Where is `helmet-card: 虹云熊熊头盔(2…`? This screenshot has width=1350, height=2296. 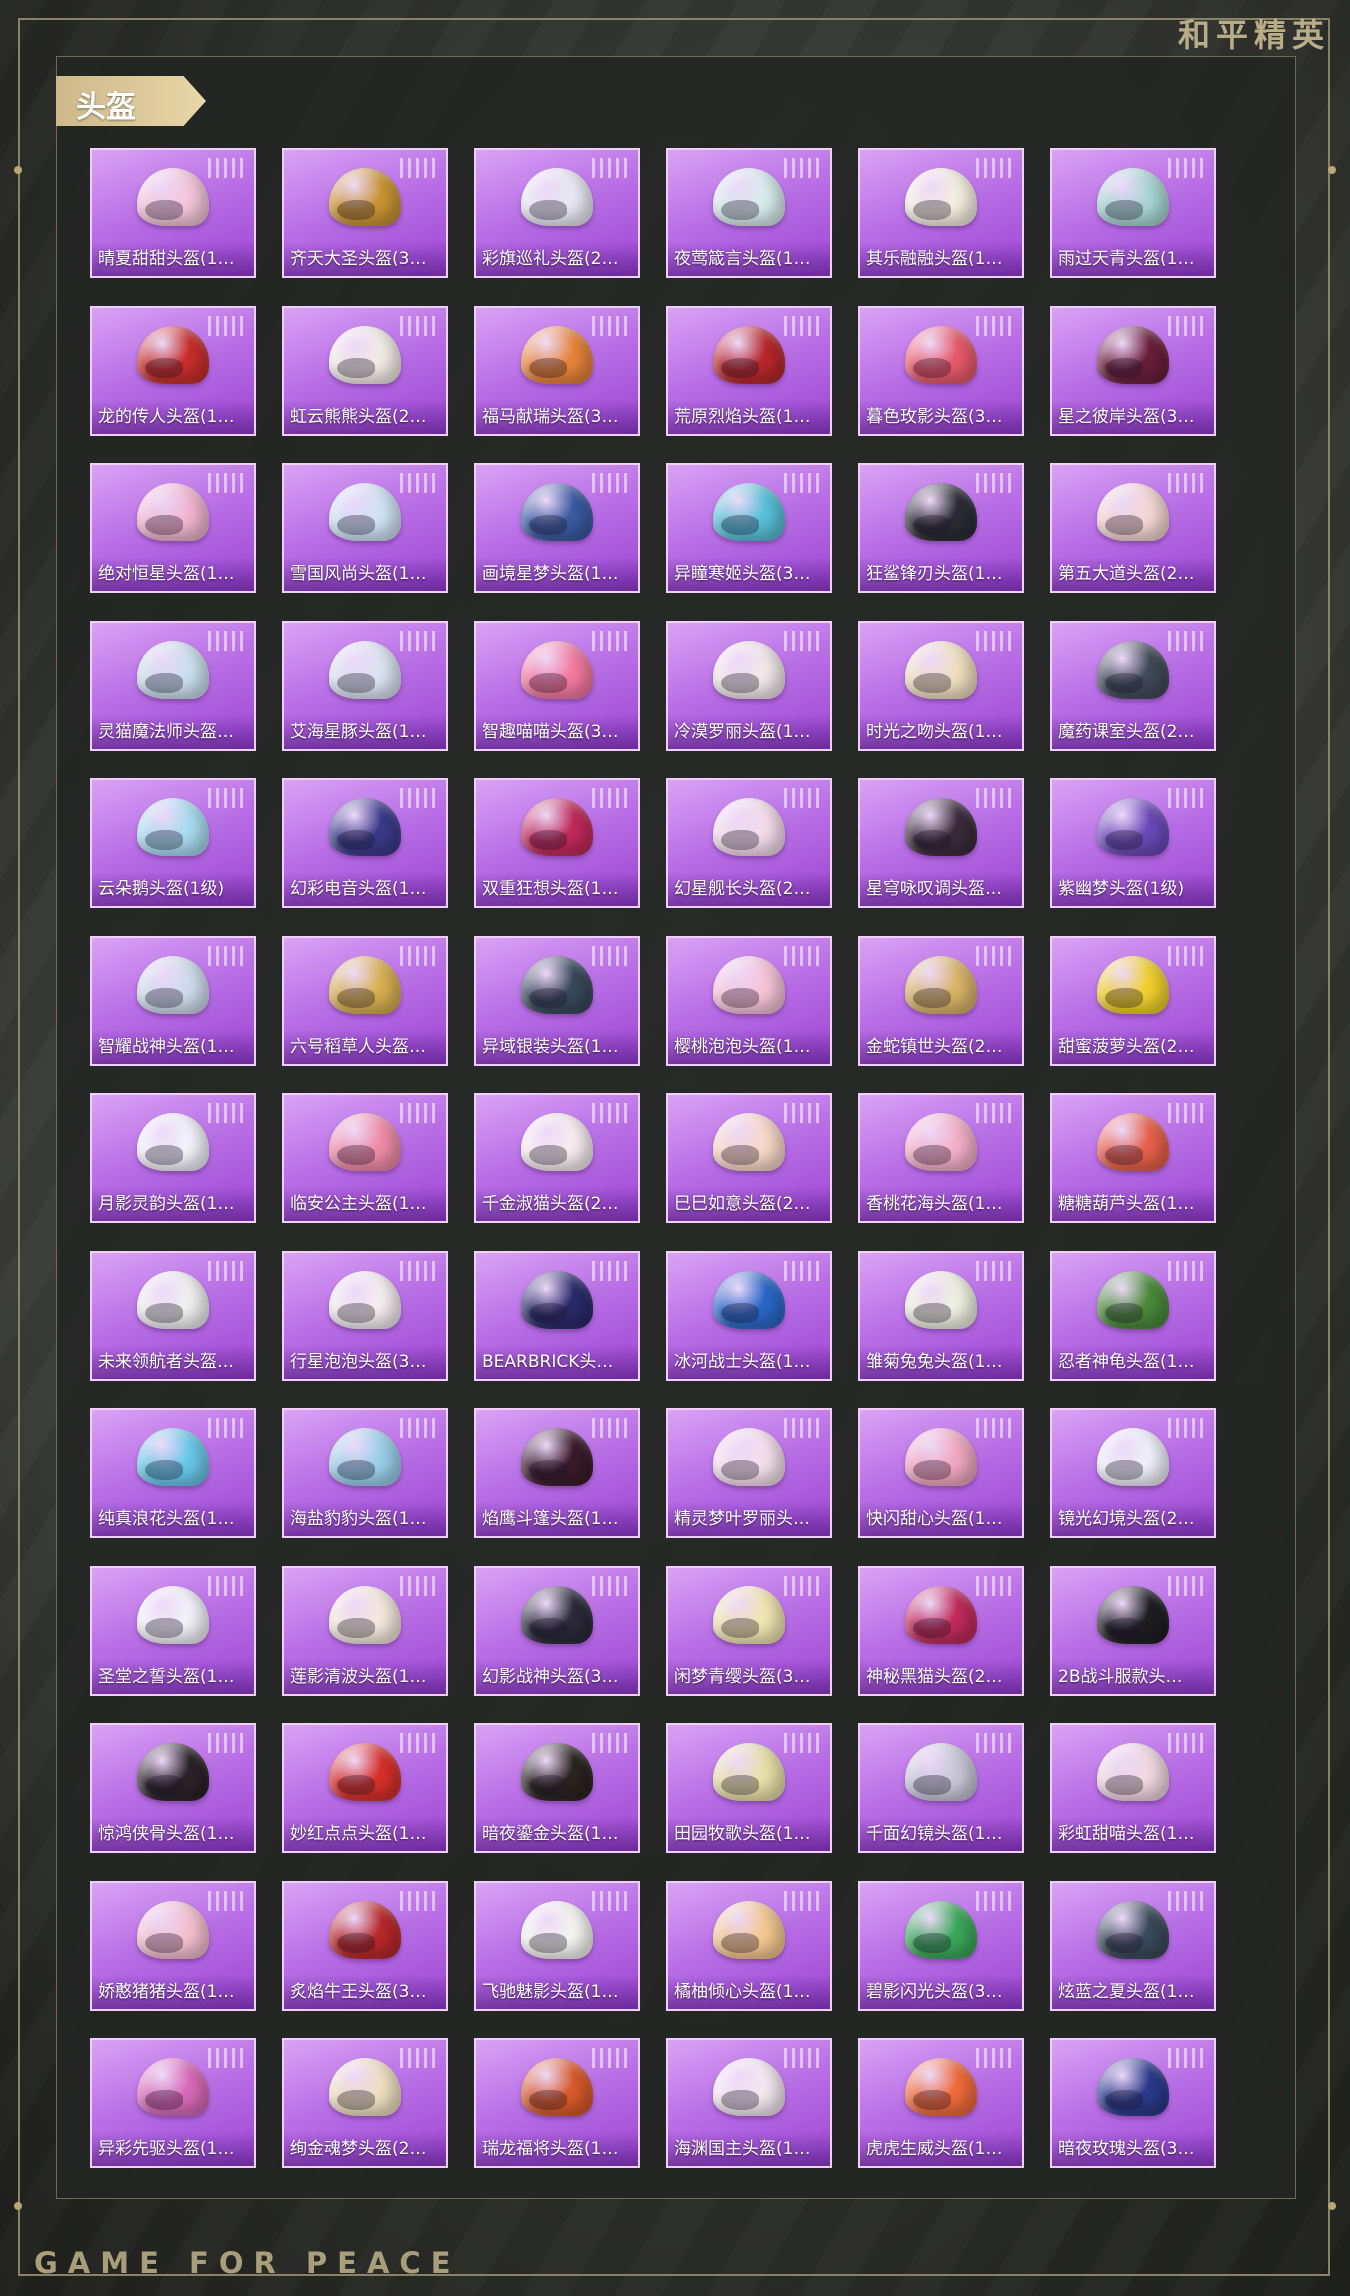
helmet-card: 虹云熊熊头盔(2… is located at coordinates (365, 370).